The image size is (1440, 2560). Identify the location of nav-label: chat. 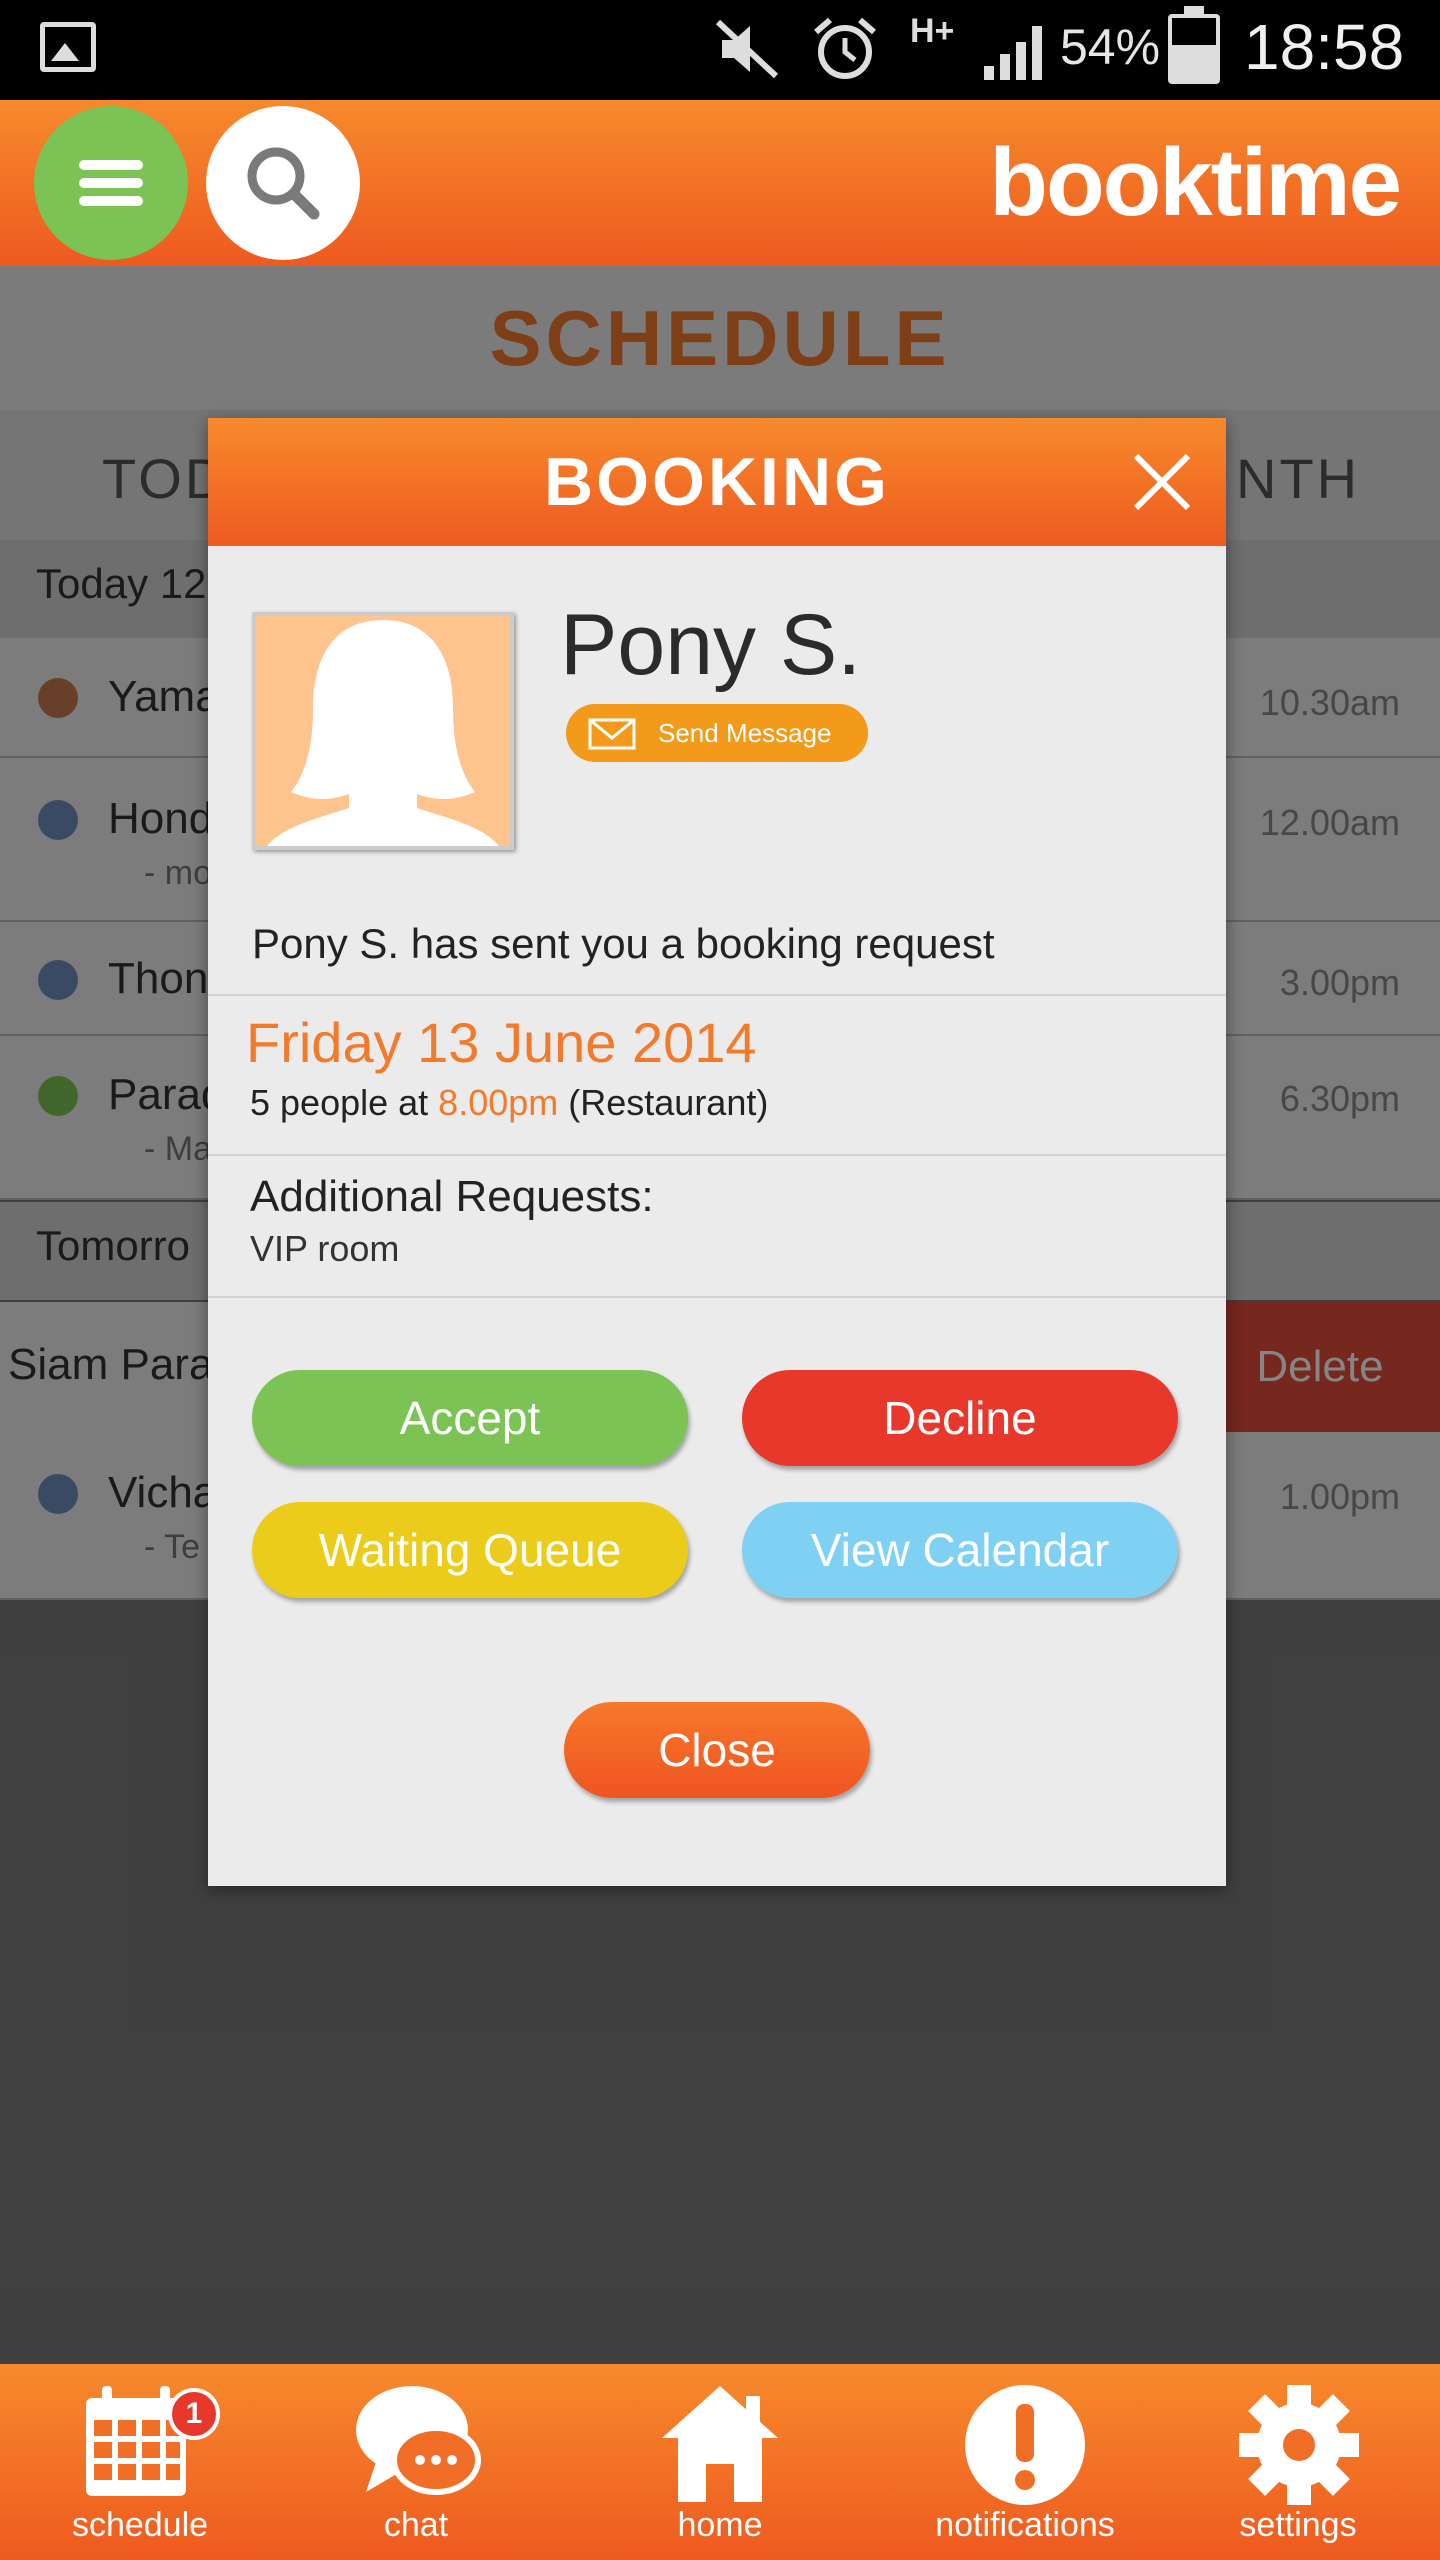
(416, 2525).